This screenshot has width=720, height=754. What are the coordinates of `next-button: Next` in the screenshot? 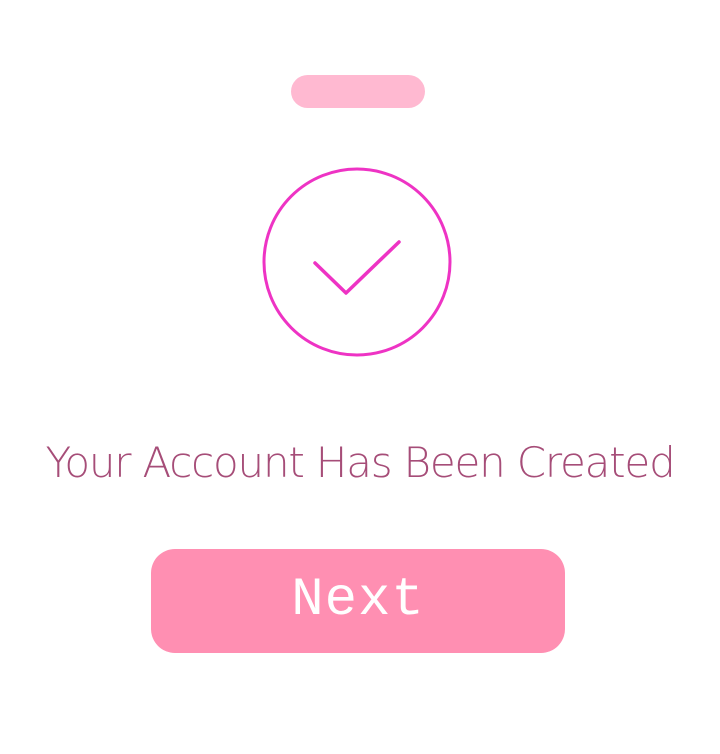 It's located at (358, 601).